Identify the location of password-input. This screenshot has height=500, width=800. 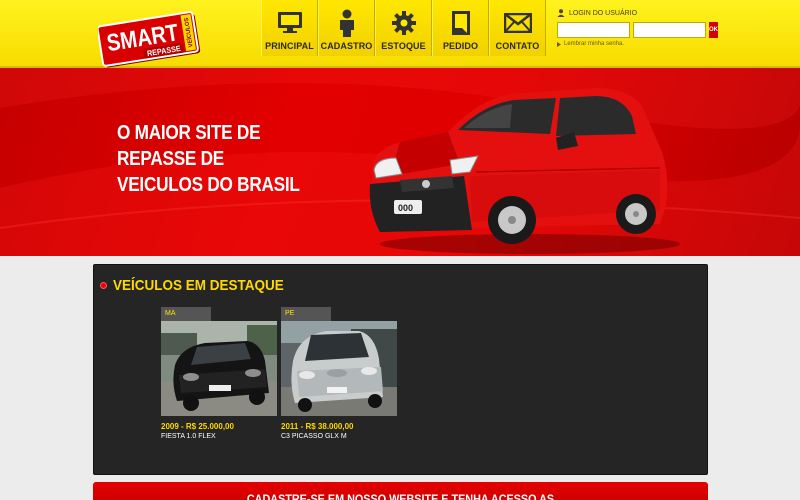
(669, 30).